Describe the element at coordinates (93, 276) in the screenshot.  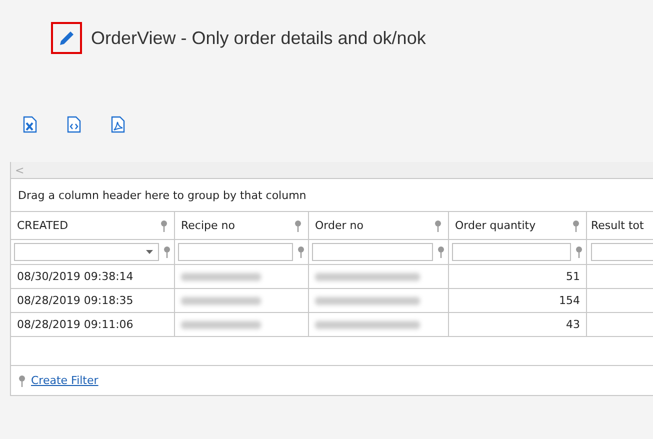
I see `table-cell: 08/30/2019 09:38:14` at that location.